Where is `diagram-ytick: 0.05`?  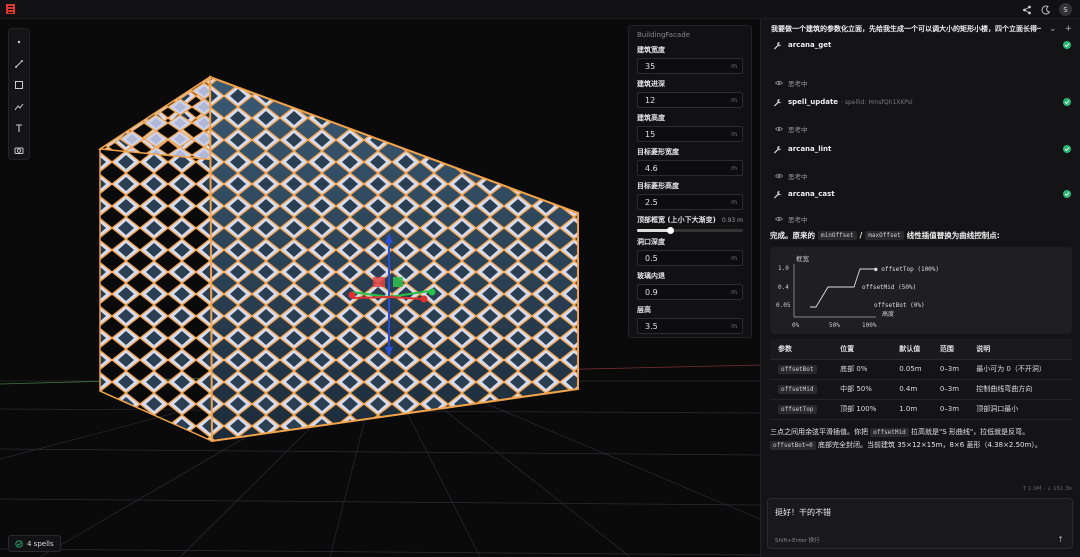
diagram-ytick: 0.05 is located at coordinates (783, 305).